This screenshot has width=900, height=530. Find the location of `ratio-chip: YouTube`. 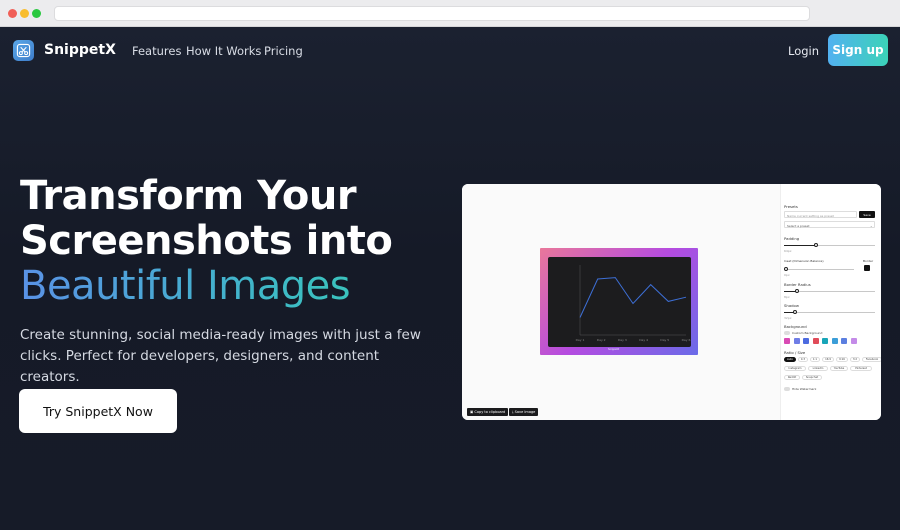

ratio-chip: YouTube is located at coordinates (839, 368).